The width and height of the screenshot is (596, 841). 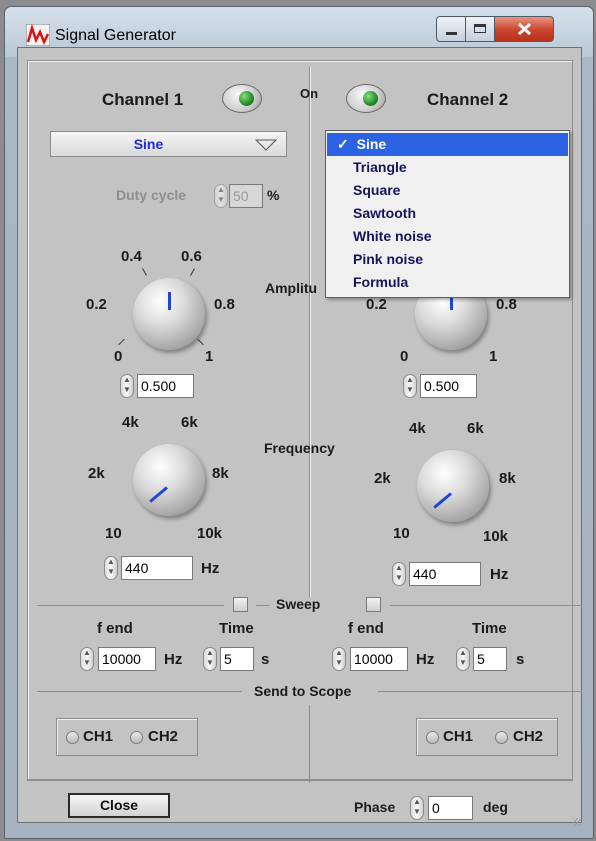 I want to click on menu-item-sawtooth: Sawtooth, so click(x=447, y=213).